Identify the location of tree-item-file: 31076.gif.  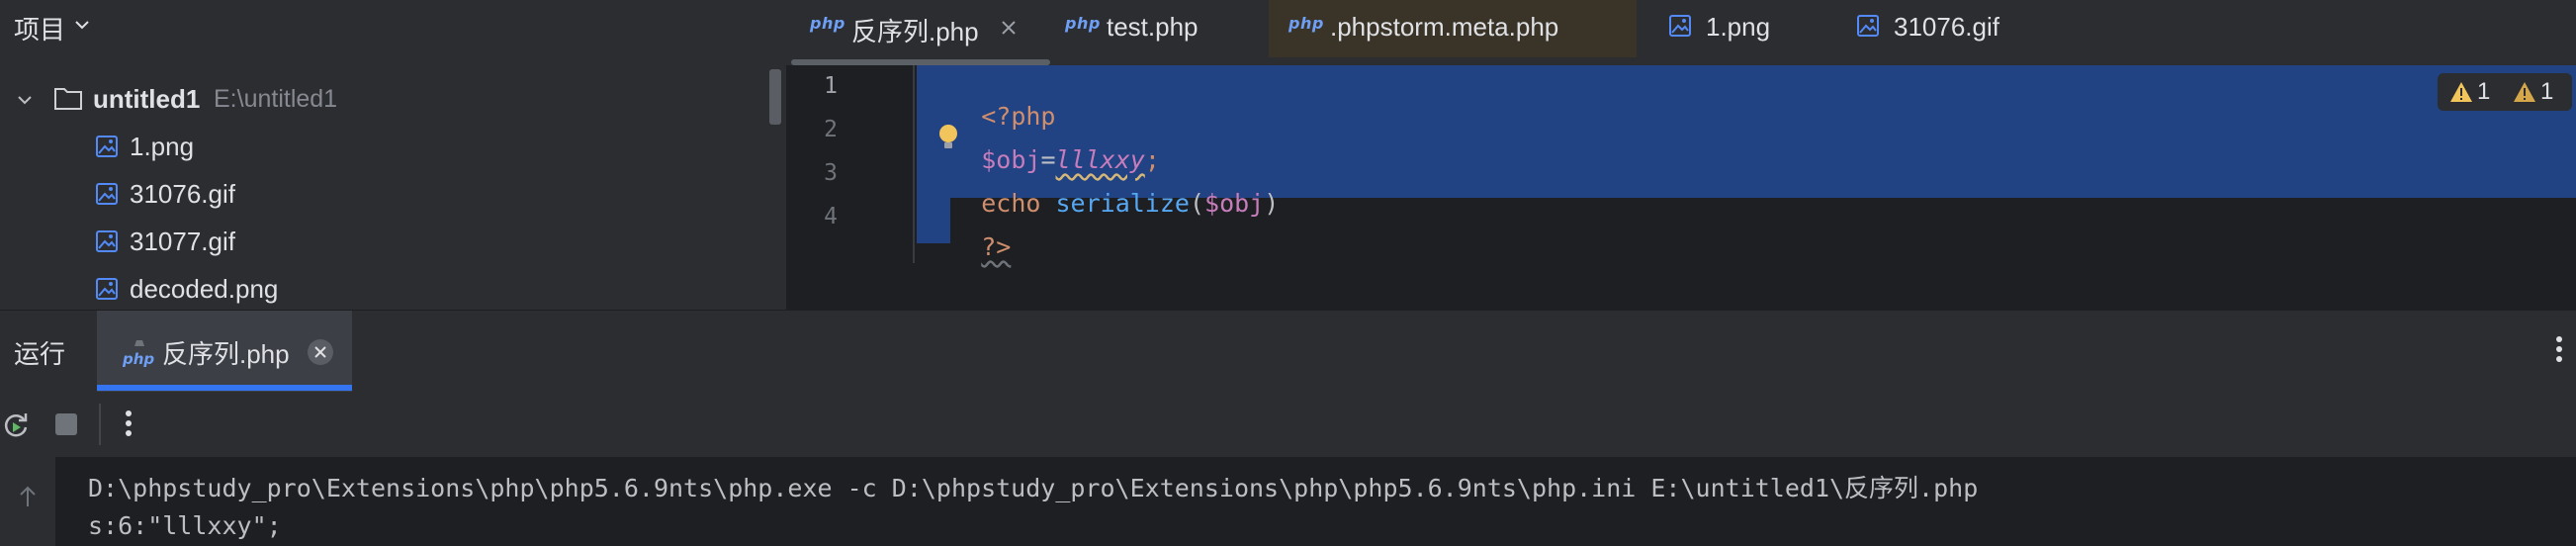
(380, 195).